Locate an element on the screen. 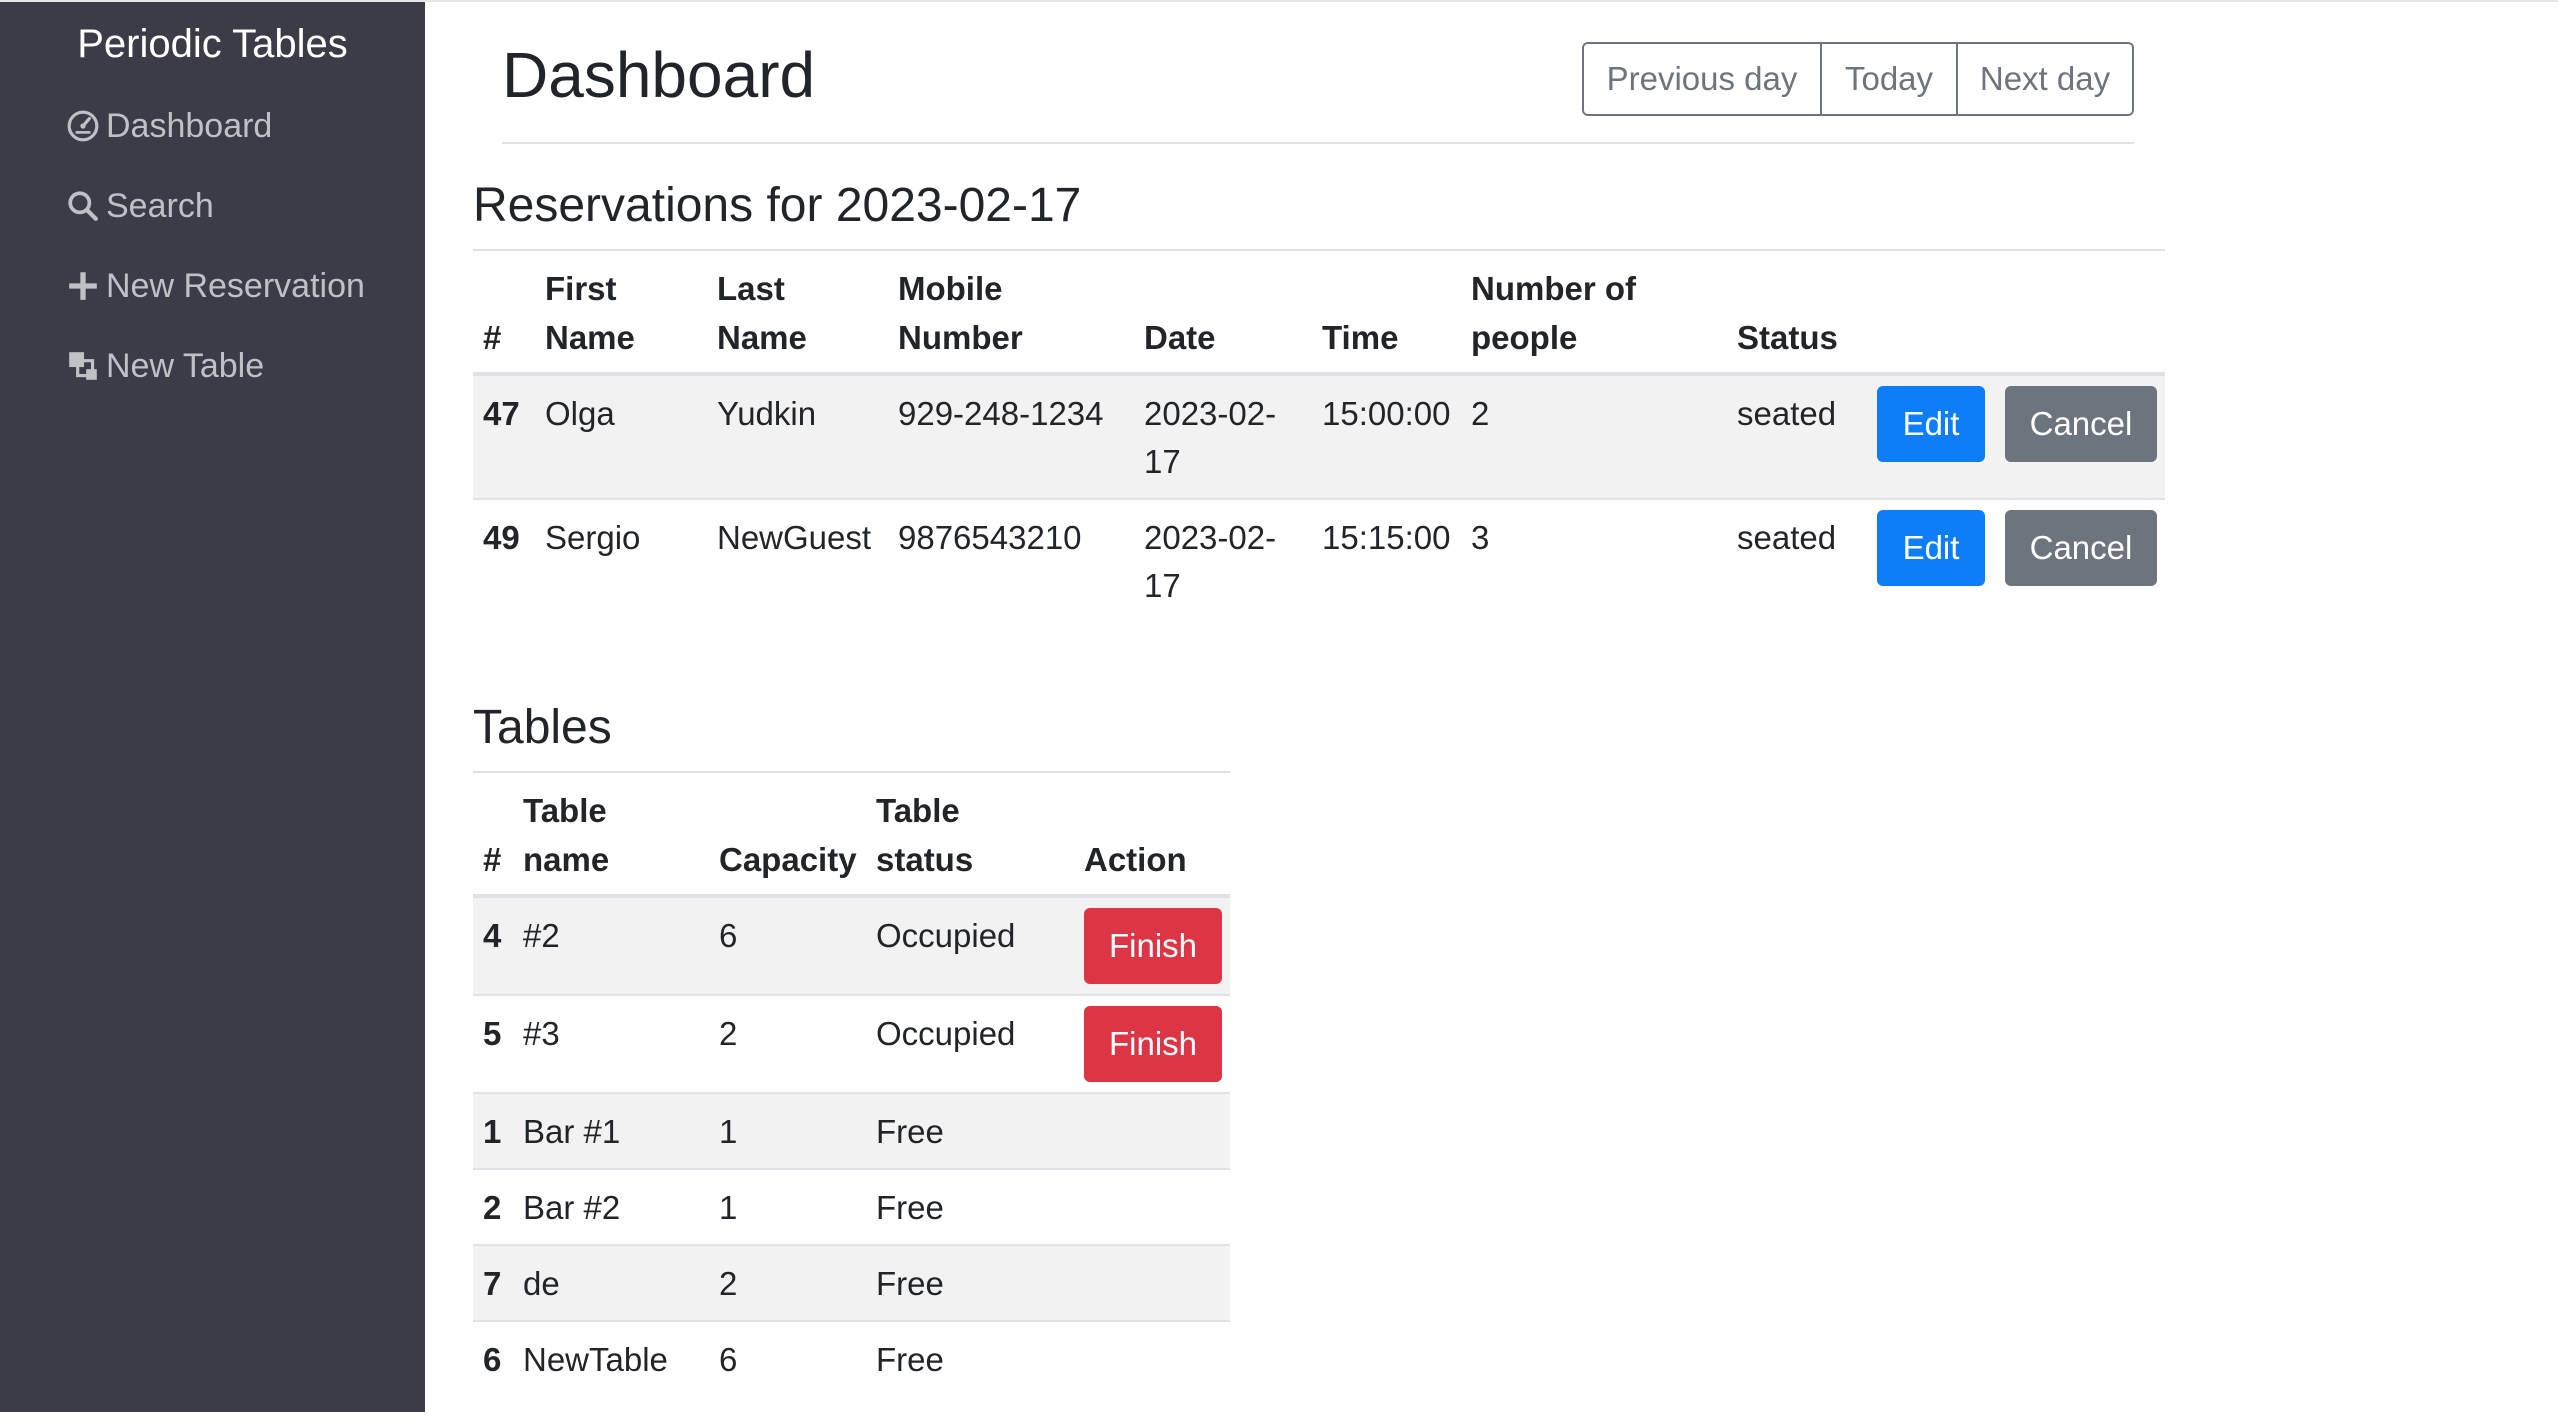  reservation-id: 49 is located at coordinates (504, 560).